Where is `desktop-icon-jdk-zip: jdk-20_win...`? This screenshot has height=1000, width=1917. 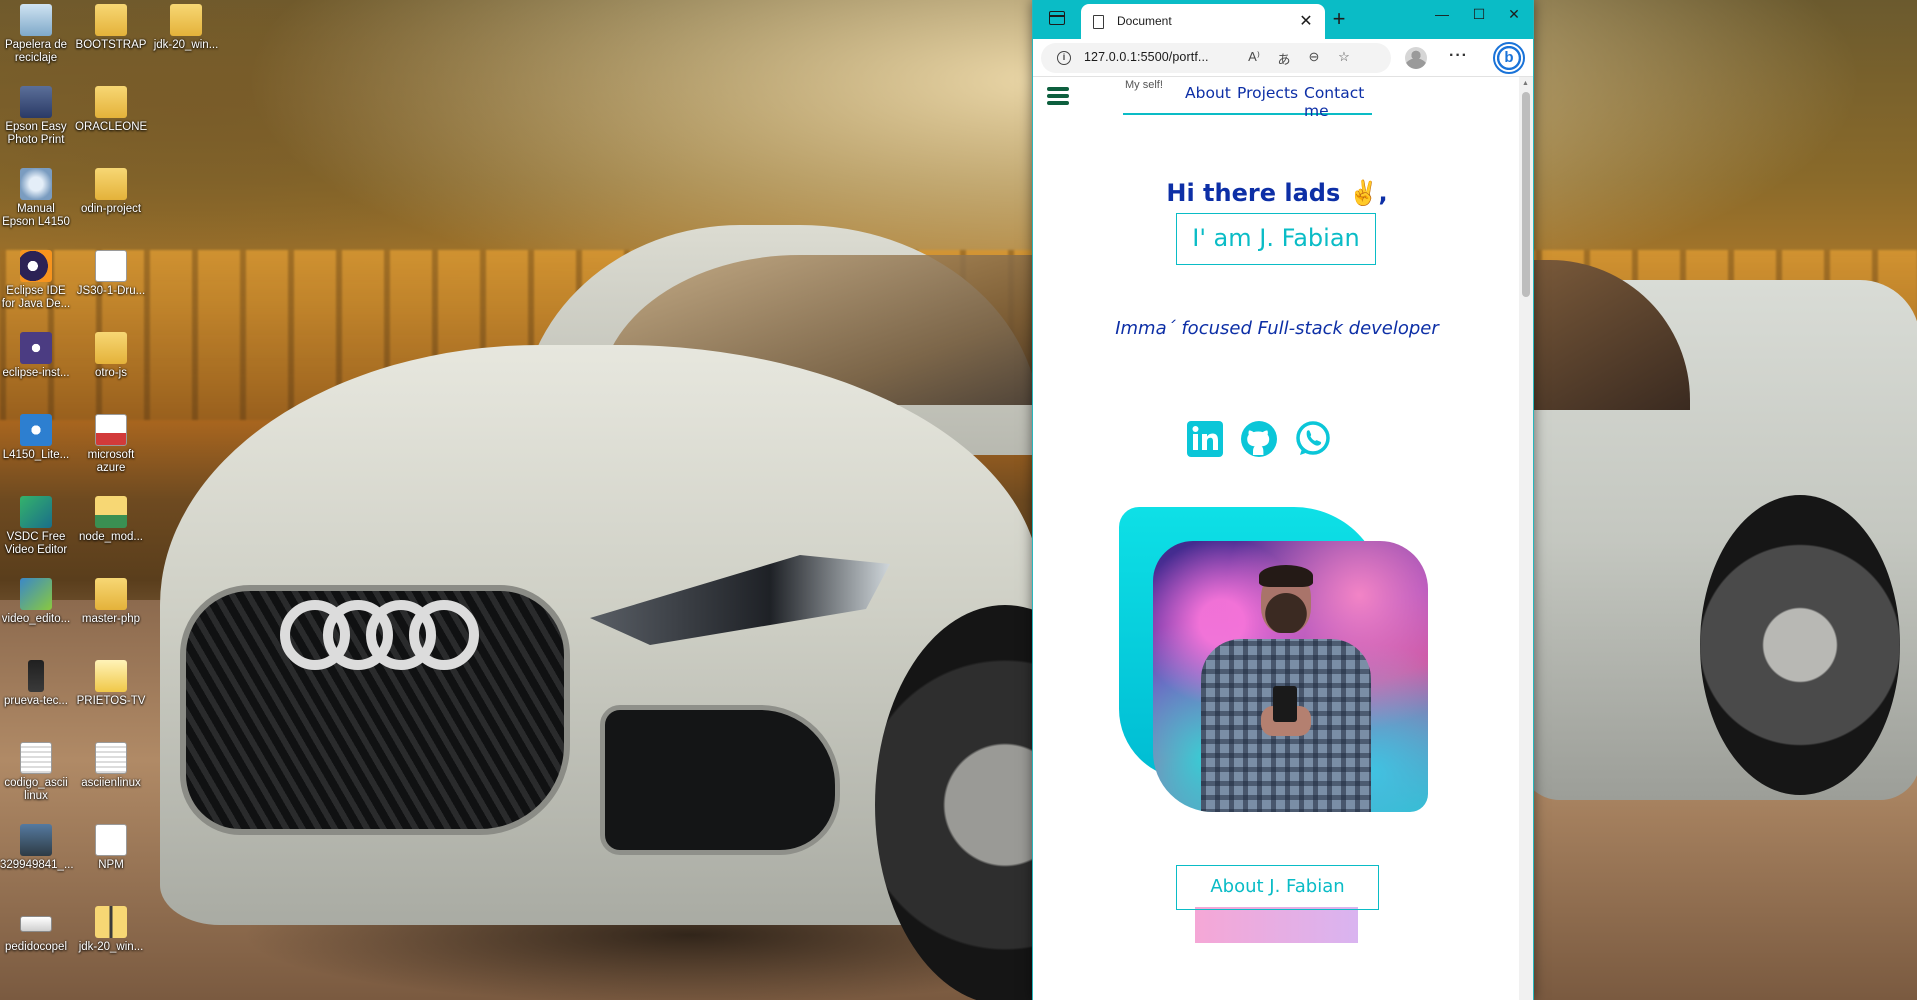 desktop-icon-jdk-zip: jdk-20_win... is located at coordinates (111, 930).